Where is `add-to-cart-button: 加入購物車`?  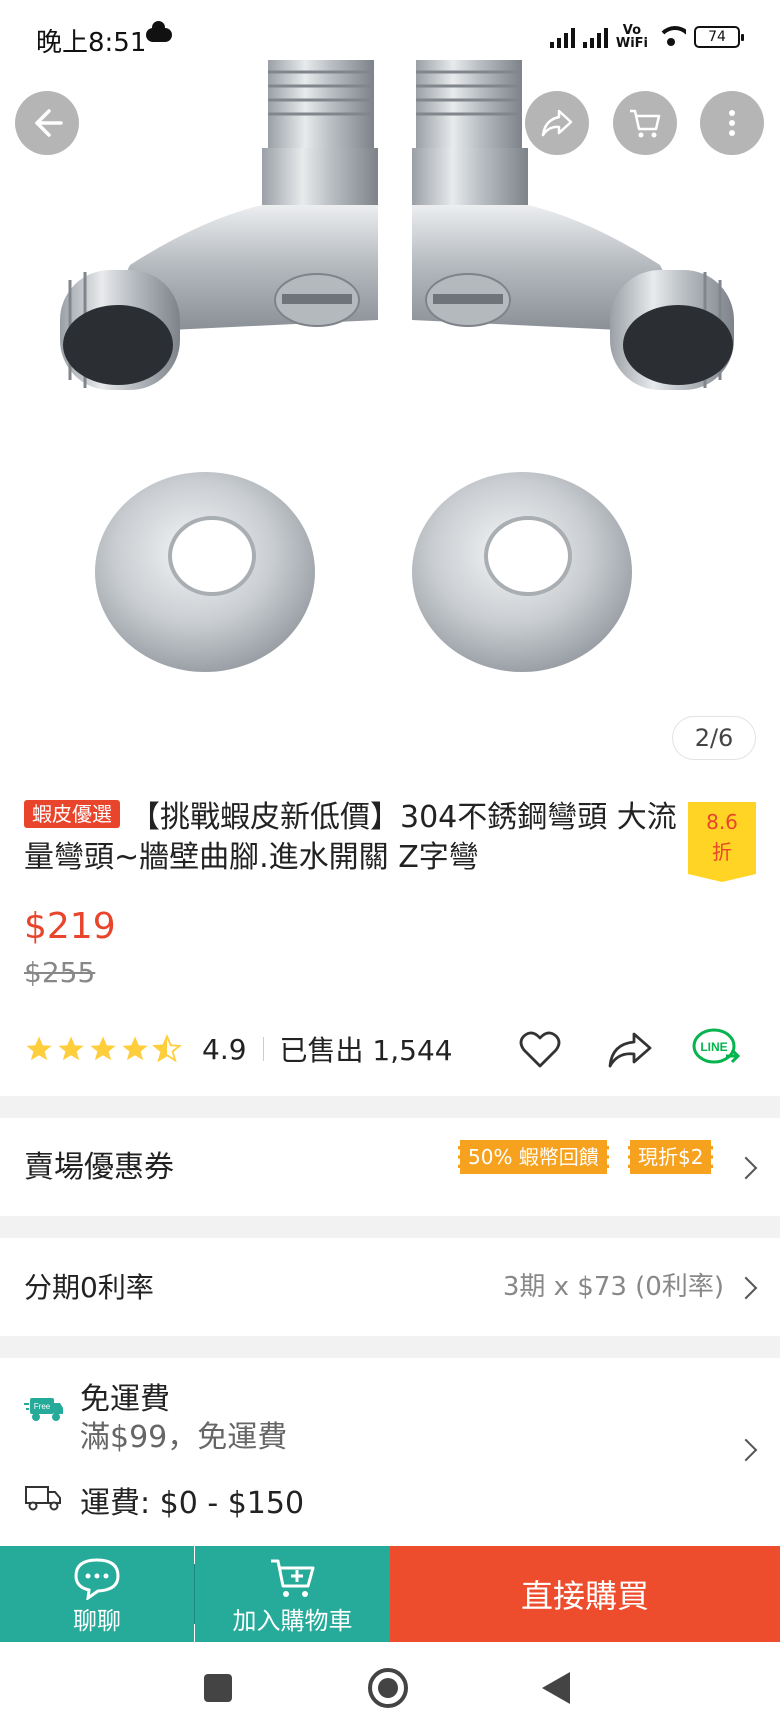
add-to-cart-button: 加入購物車 is located at coordinates (292, 1594).